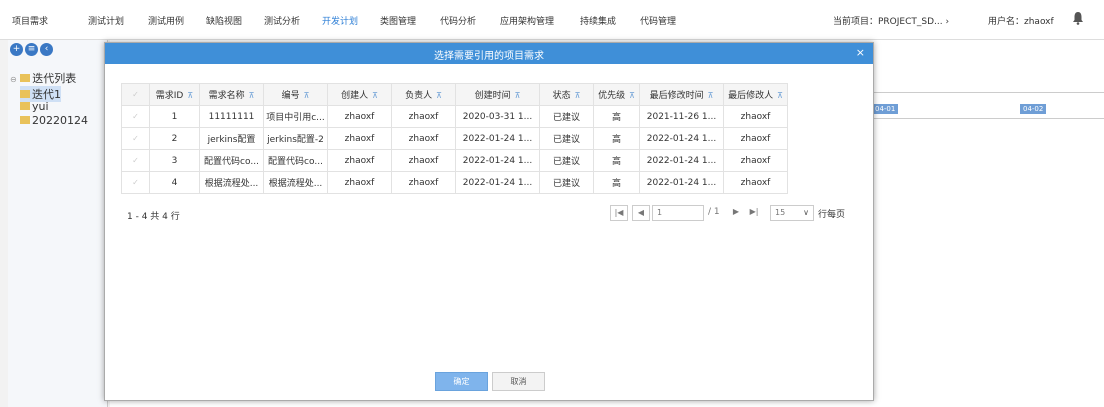 Image resolution: width=1104 pixels, height=407 pixels. Describe the element at coordinates (681, 94) in the screenshot. I see `column-header: 最后修改时间 ⊼` at that location.